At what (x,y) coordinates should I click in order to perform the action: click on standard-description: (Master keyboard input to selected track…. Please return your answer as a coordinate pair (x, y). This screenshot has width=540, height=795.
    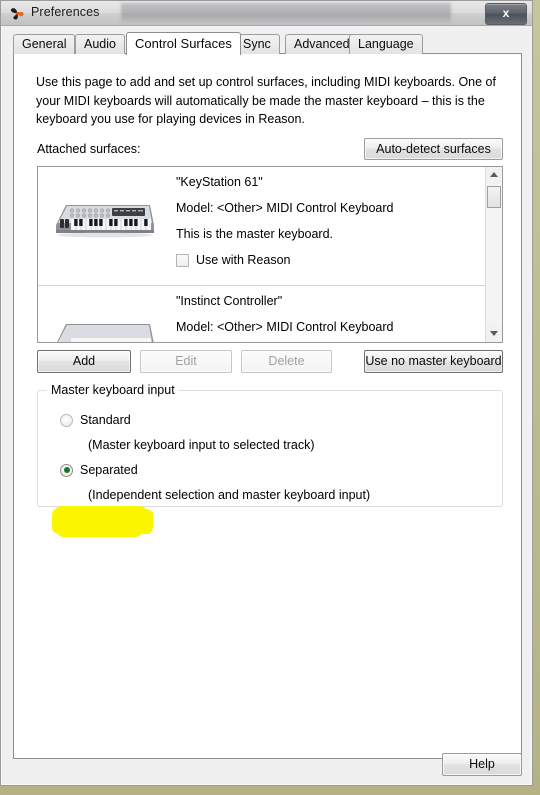
    Looking at the image, I should click on (201, 445).